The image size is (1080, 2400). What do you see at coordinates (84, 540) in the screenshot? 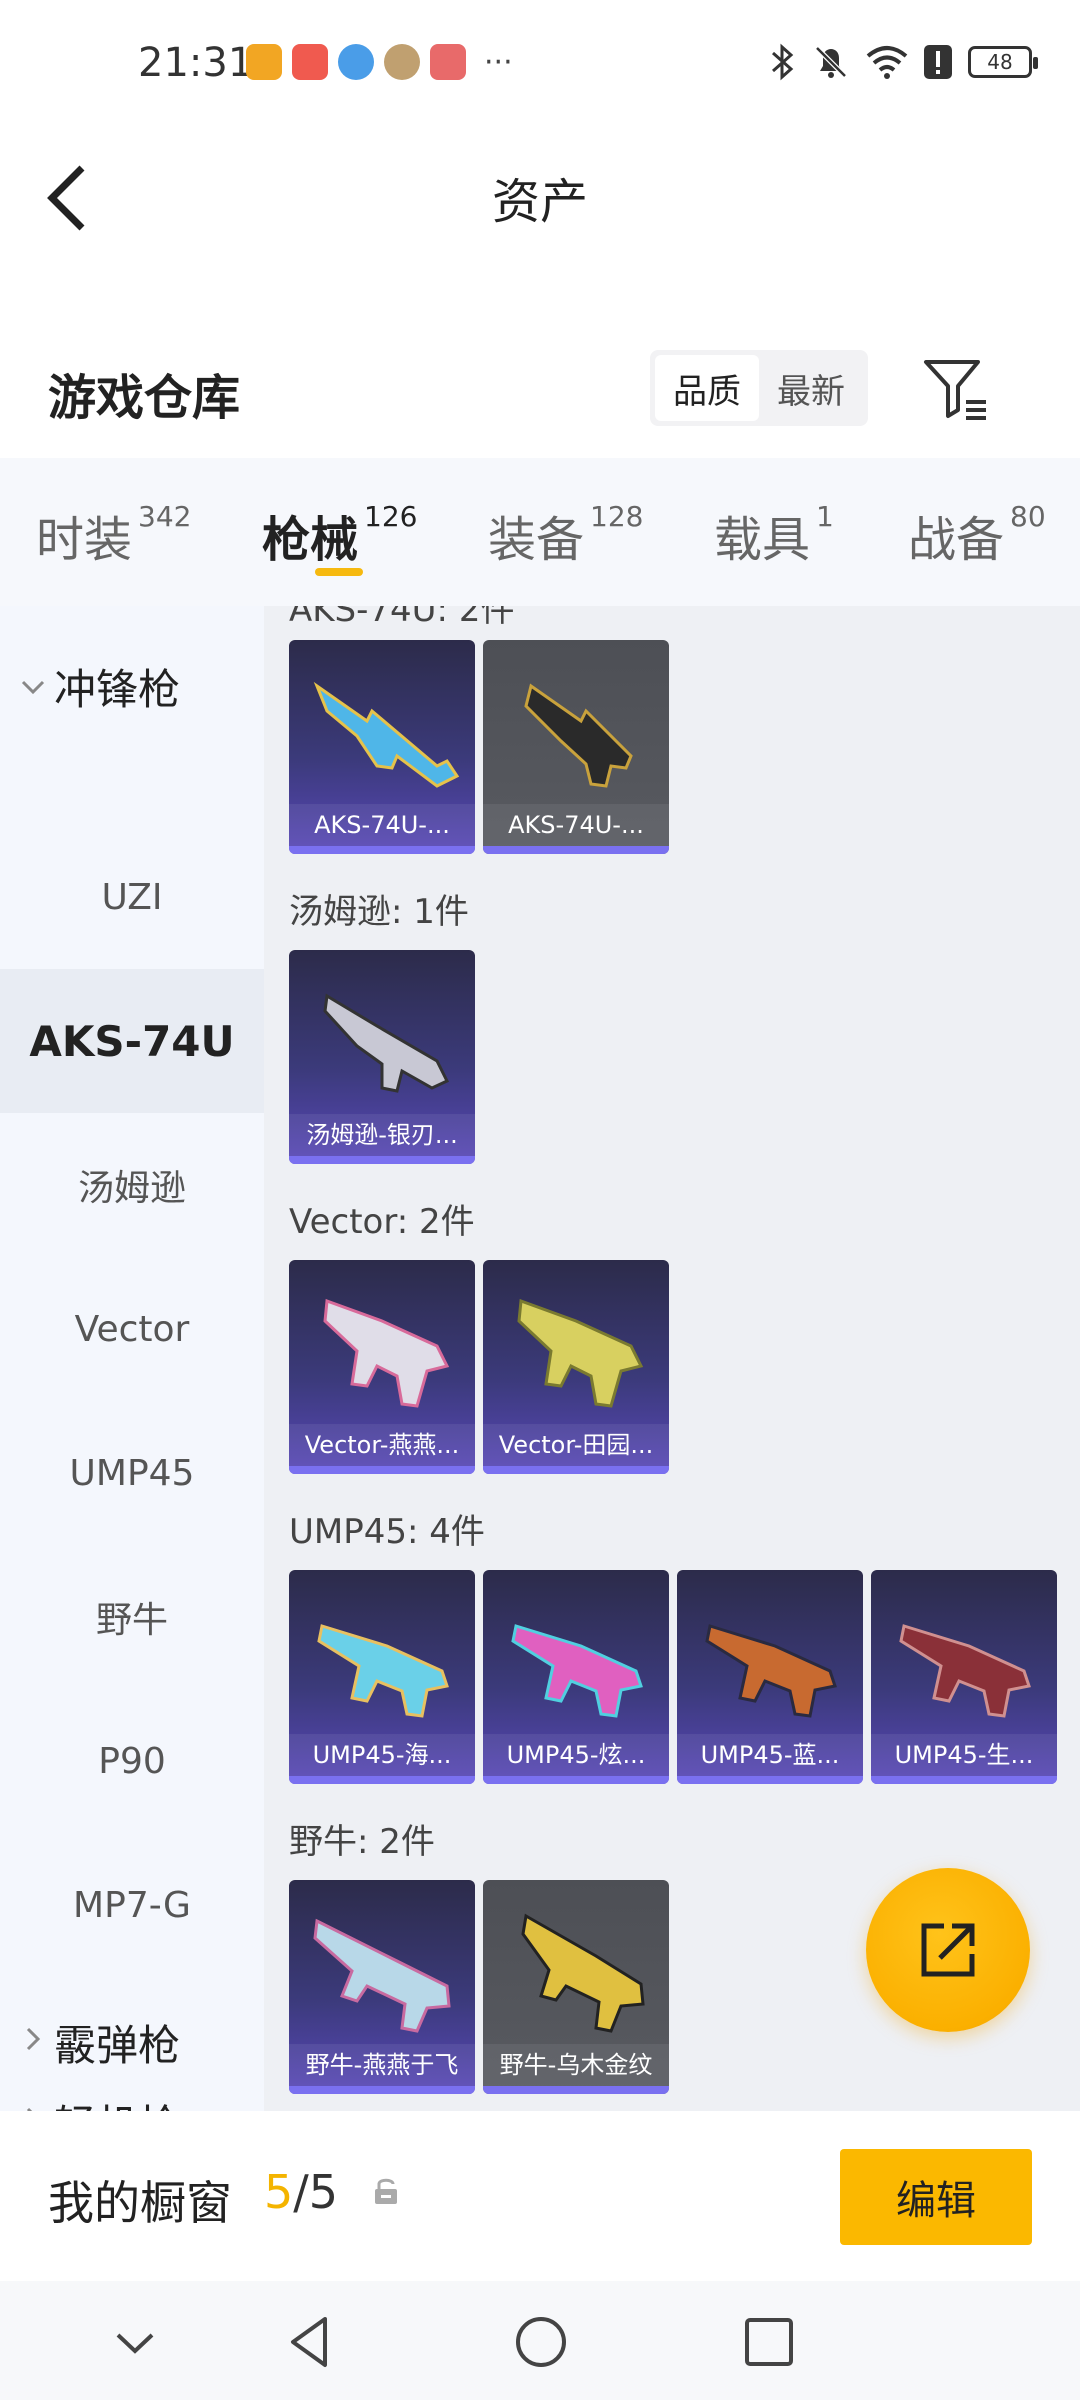
I see `tab-label: 时装` at bounding box center [84, 540].